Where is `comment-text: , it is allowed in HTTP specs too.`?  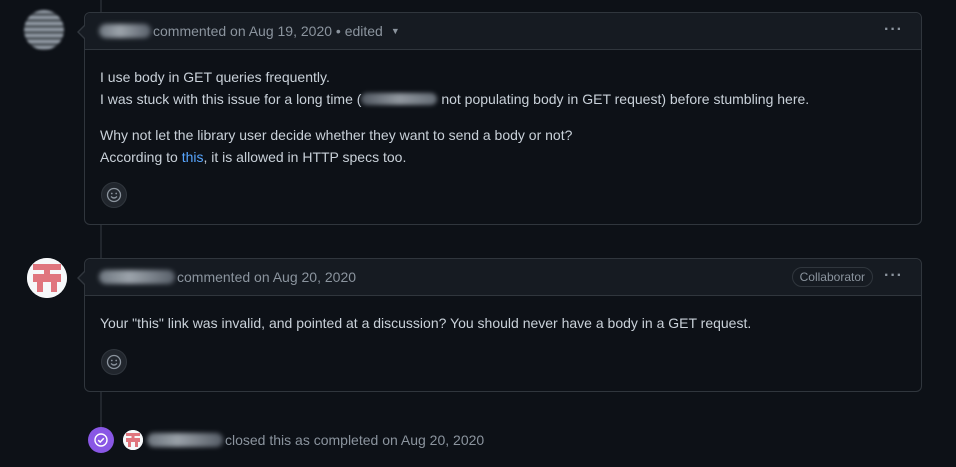 comment-text: , it is allowed in HTTP specs too. is located at coordinates (305, 157).